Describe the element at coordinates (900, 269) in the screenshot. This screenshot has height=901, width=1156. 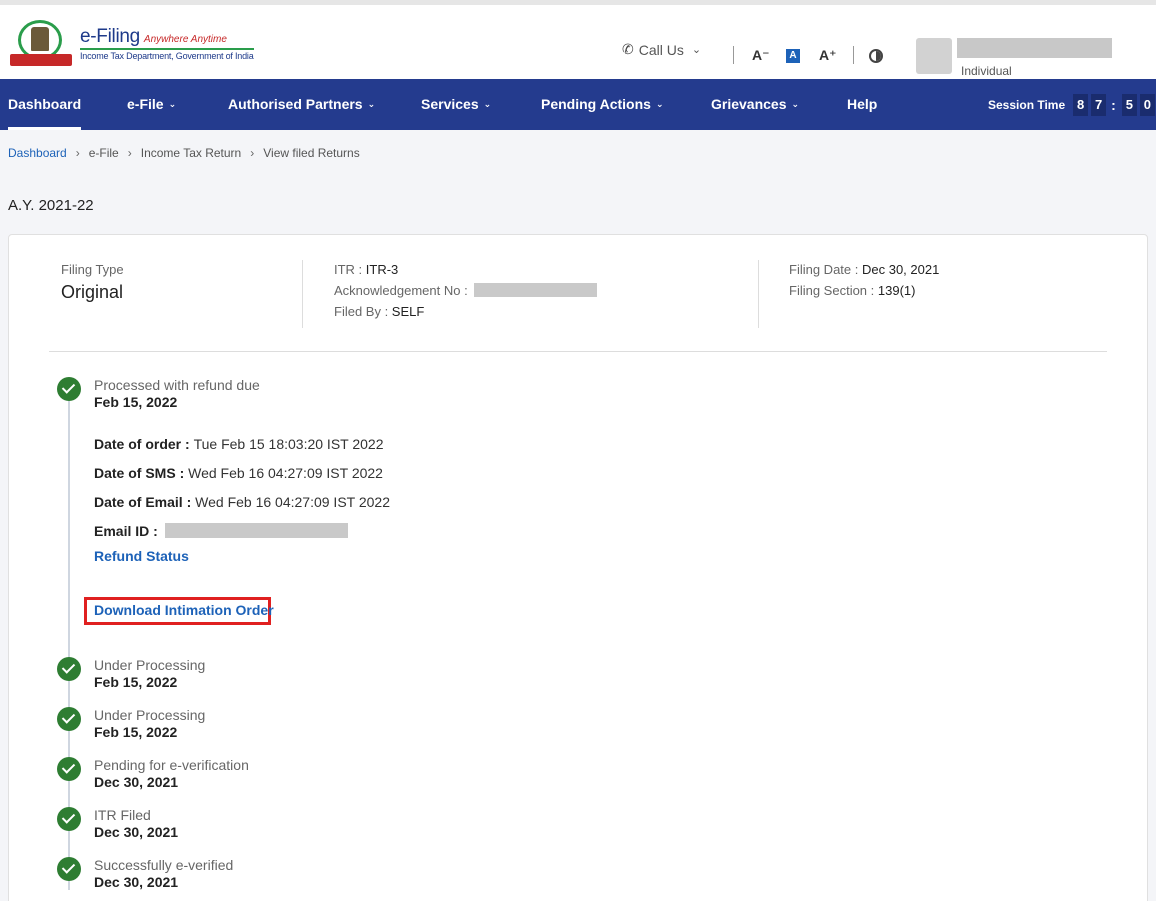
I see `filing-date-value: Dec 30, 2021` at that location.